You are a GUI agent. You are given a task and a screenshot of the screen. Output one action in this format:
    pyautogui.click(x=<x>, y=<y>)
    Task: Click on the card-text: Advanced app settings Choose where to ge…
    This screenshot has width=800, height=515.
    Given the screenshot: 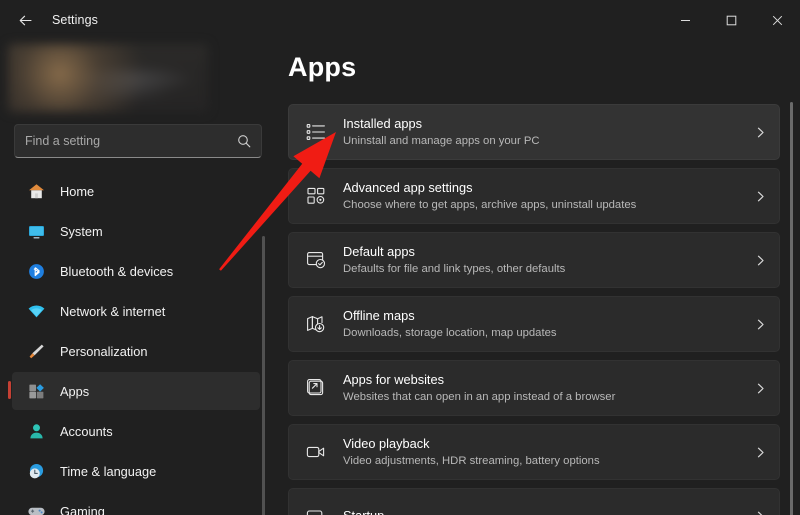 What is the action you would take?
    pyautogui.click(x=548, y=196)
    